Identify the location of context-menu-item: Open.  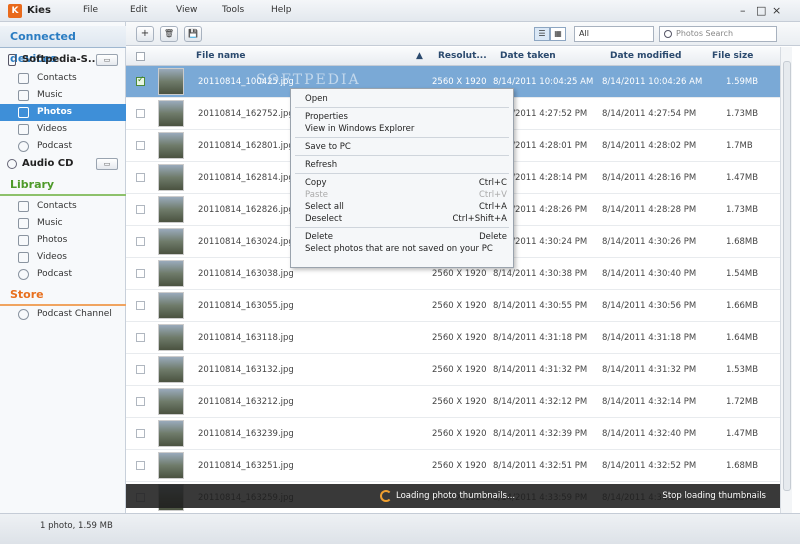
(402, 99).